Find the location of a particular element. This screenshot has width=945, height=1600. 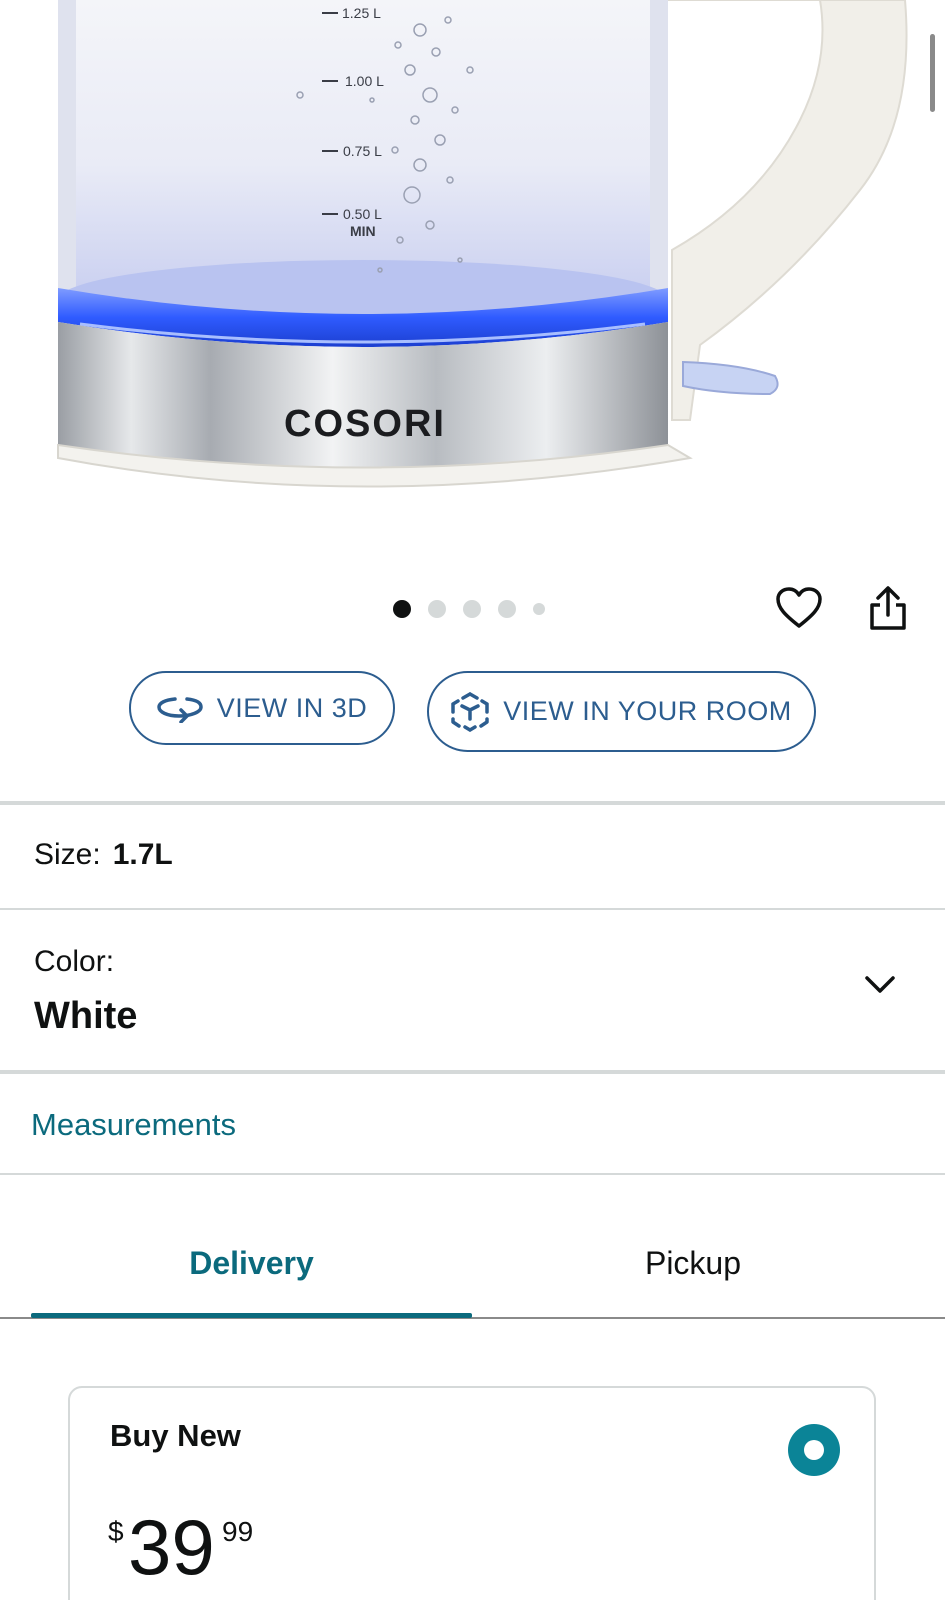

size-option: Size: 1.7L is located at coordinates (103, 855).